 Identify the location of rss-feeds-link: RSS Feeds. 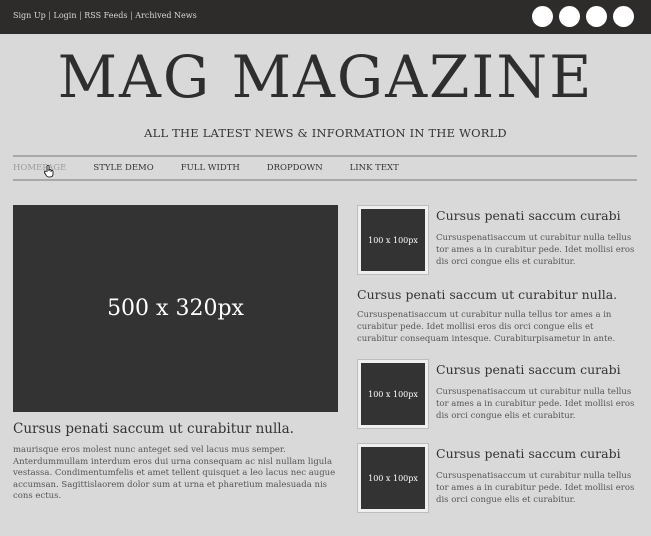
(105, 15).